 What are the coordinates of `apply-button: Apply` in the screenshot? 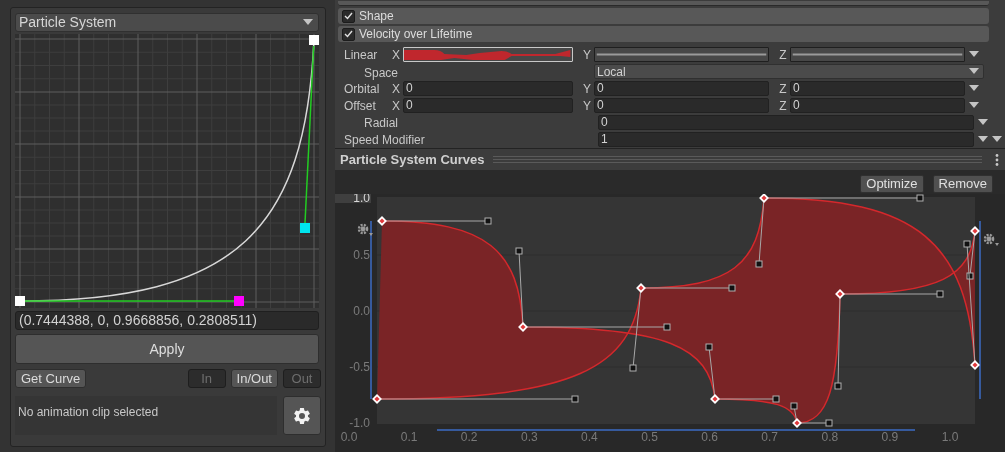 It's located at (167, 349).